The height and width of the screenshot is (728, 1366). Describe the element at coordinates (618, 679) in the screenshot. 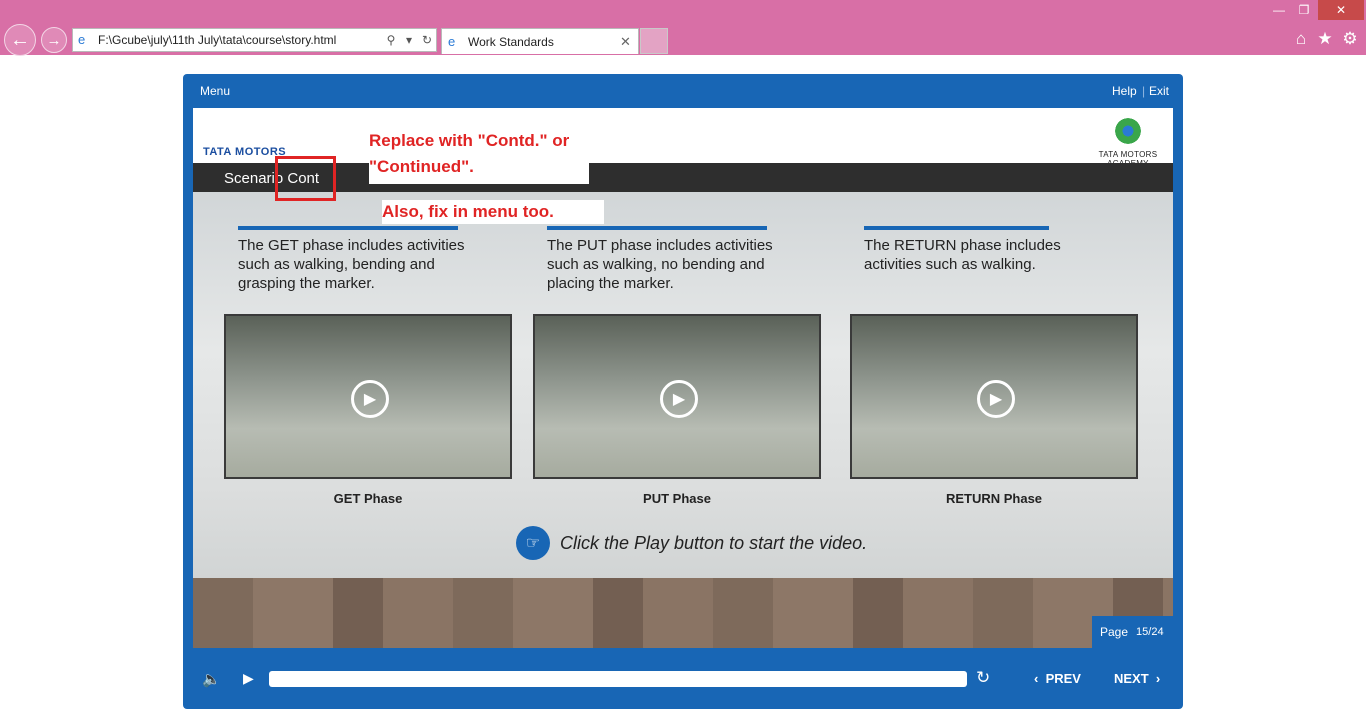

I see `seek-bar` at that location.